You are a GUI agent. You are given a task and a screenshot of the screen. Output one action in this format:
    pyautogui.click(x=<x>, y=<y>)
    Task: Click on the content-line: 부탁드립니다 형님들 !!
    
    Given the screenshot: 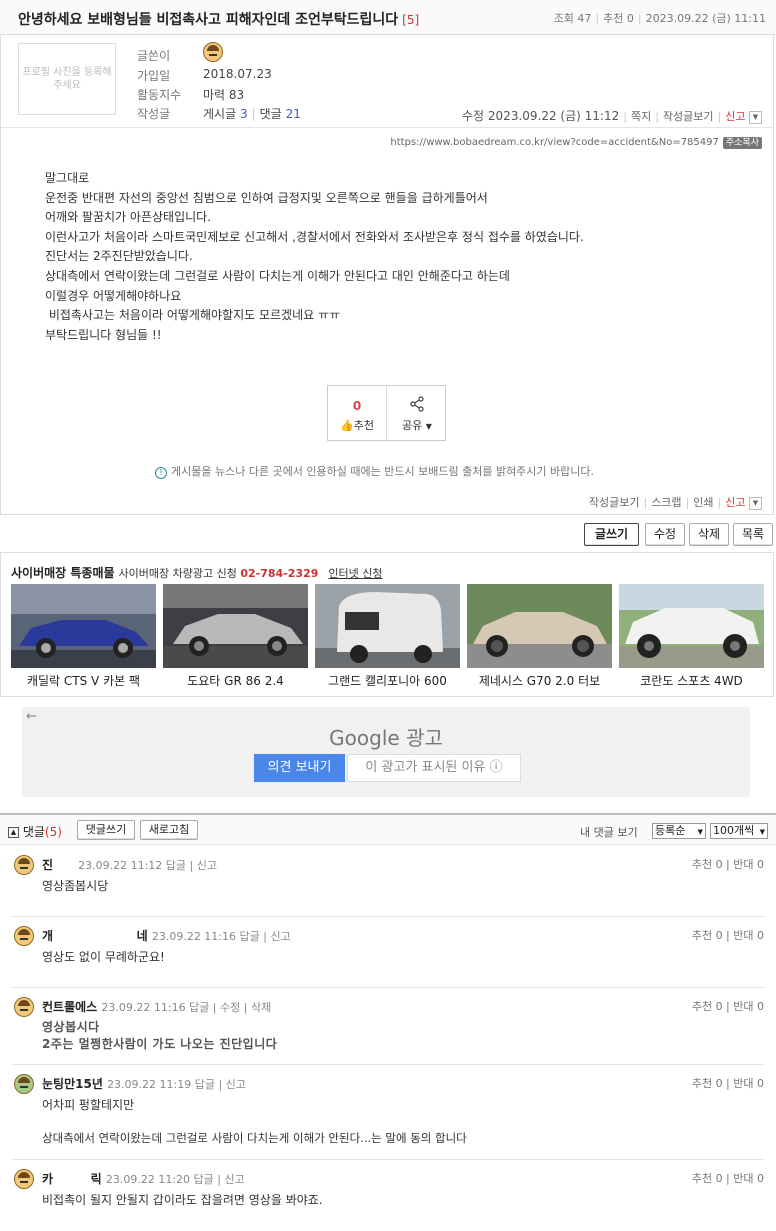 What is the action you would take?
    pyautogui.click(x=103, y=334)
    